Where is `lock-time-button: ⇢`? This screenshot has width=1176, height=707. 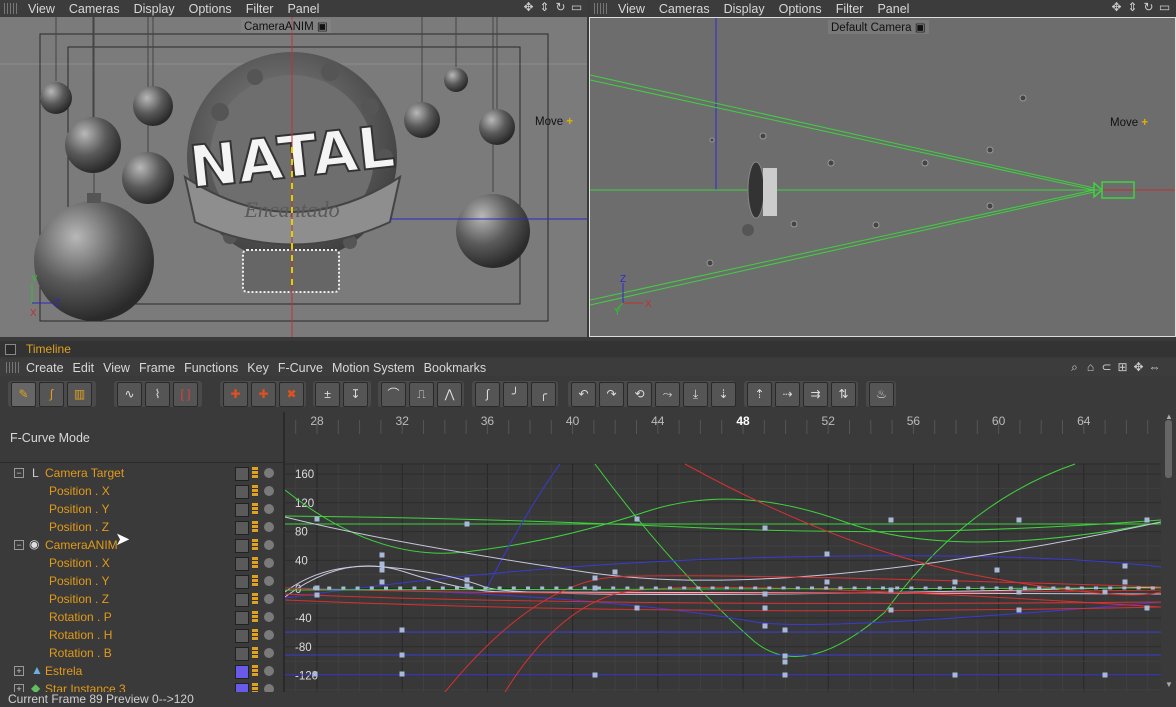 lock-time-button: ⇢ is located at coordinates (787, 394).